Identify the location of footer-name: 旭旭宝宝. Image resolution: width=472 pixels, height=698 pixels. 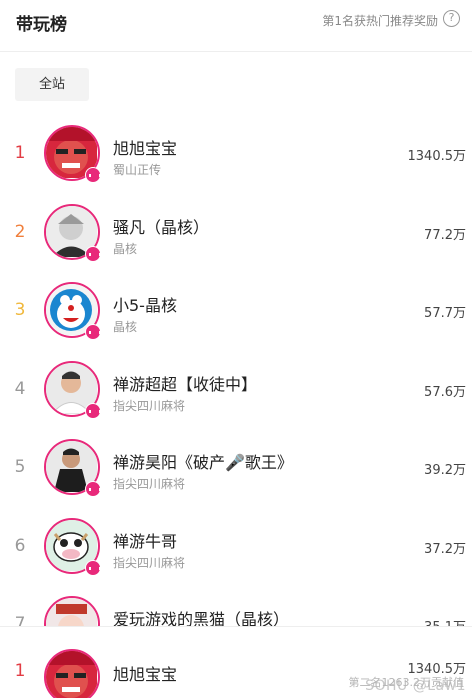
(145, 674).